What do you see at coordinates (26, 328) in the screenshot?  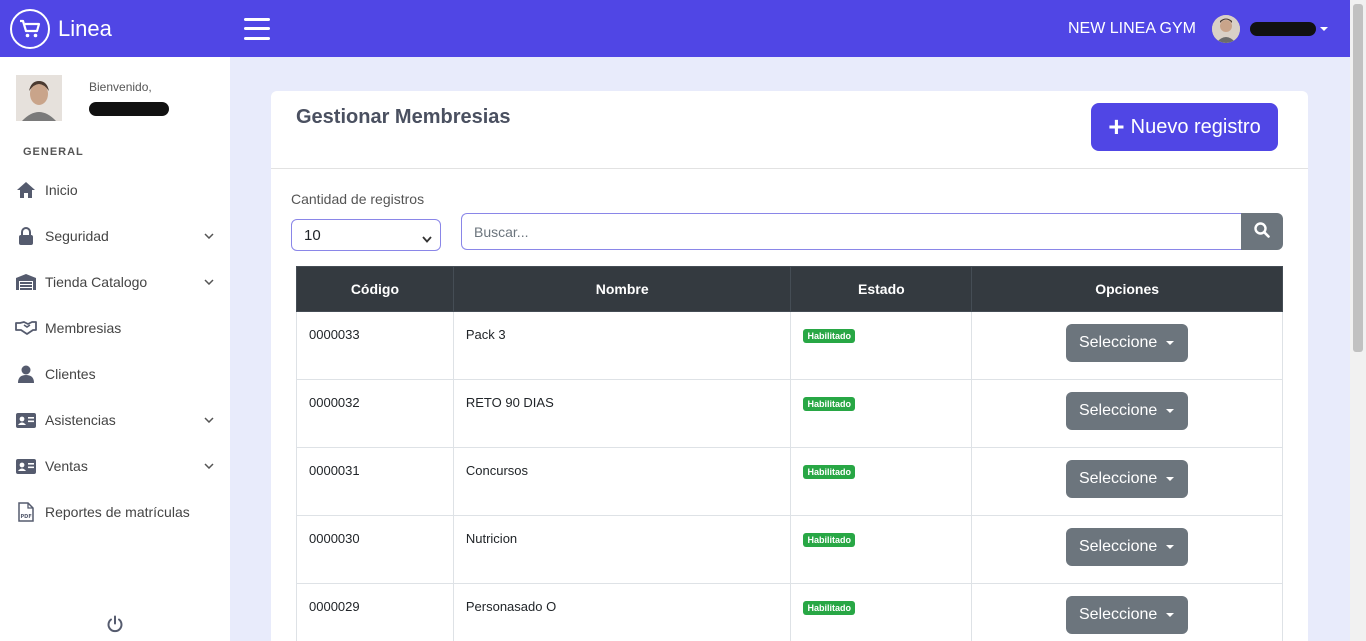 I see `handshake-icon` at bounding box center [26, 328].